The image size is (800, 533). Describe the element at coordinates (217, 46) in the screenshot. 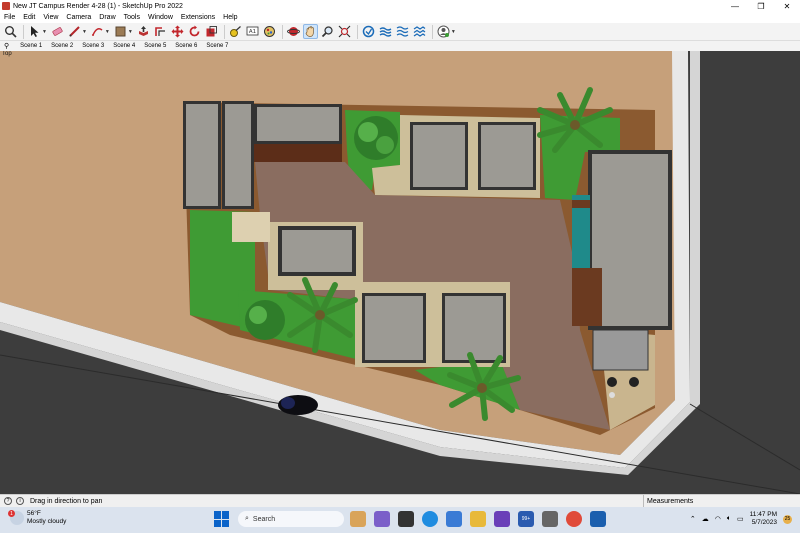

I see `scene-tab-7: Scene 7` at that location.